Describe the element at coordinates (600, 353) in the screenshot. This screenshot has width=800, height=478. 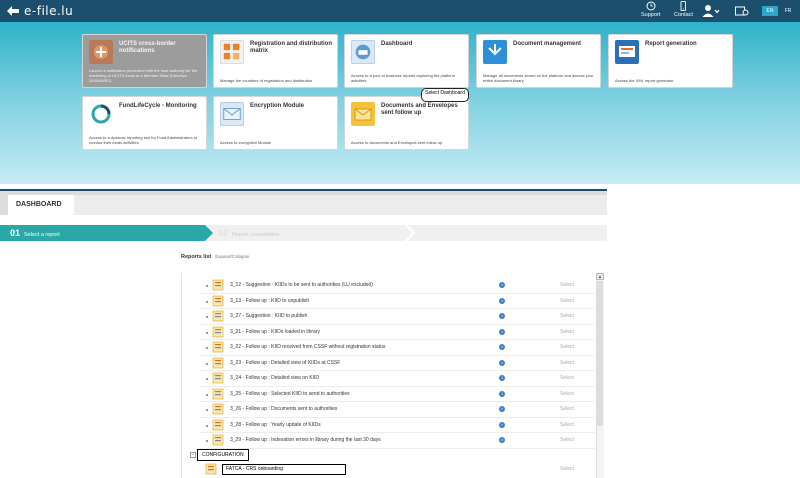
I see `scroll-thumb` at that location.